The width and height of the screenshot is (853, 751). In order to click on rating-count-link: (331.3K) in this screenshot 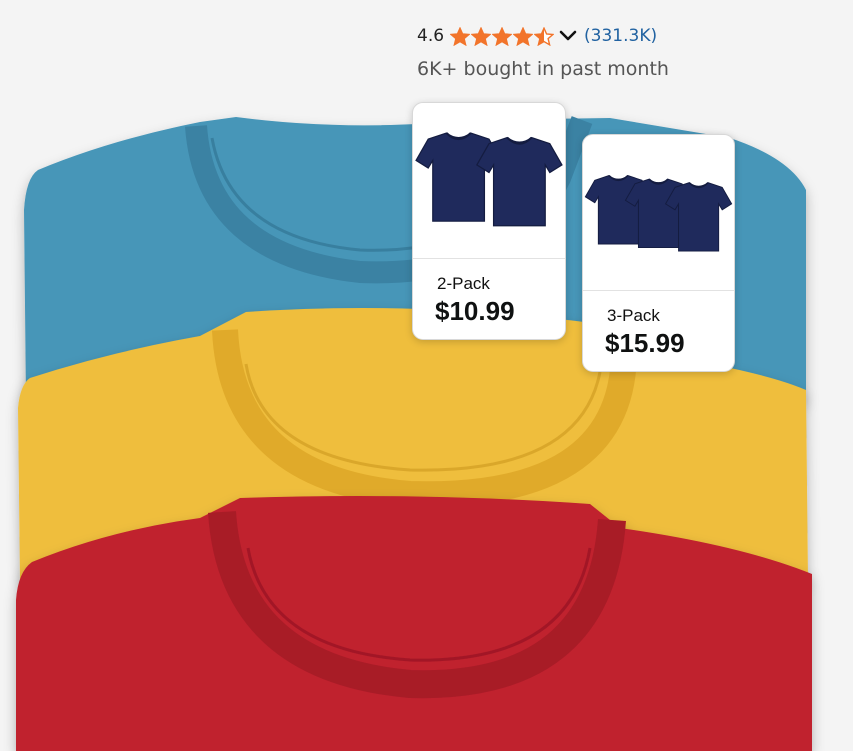, I will do `click(620, 36)`.